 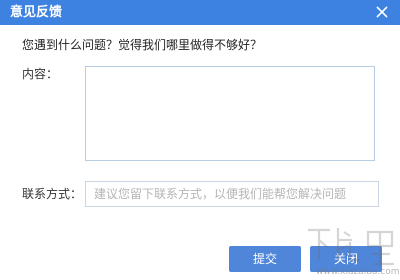 I want to click on submit-button: 提交, so click(x=265, y=259).